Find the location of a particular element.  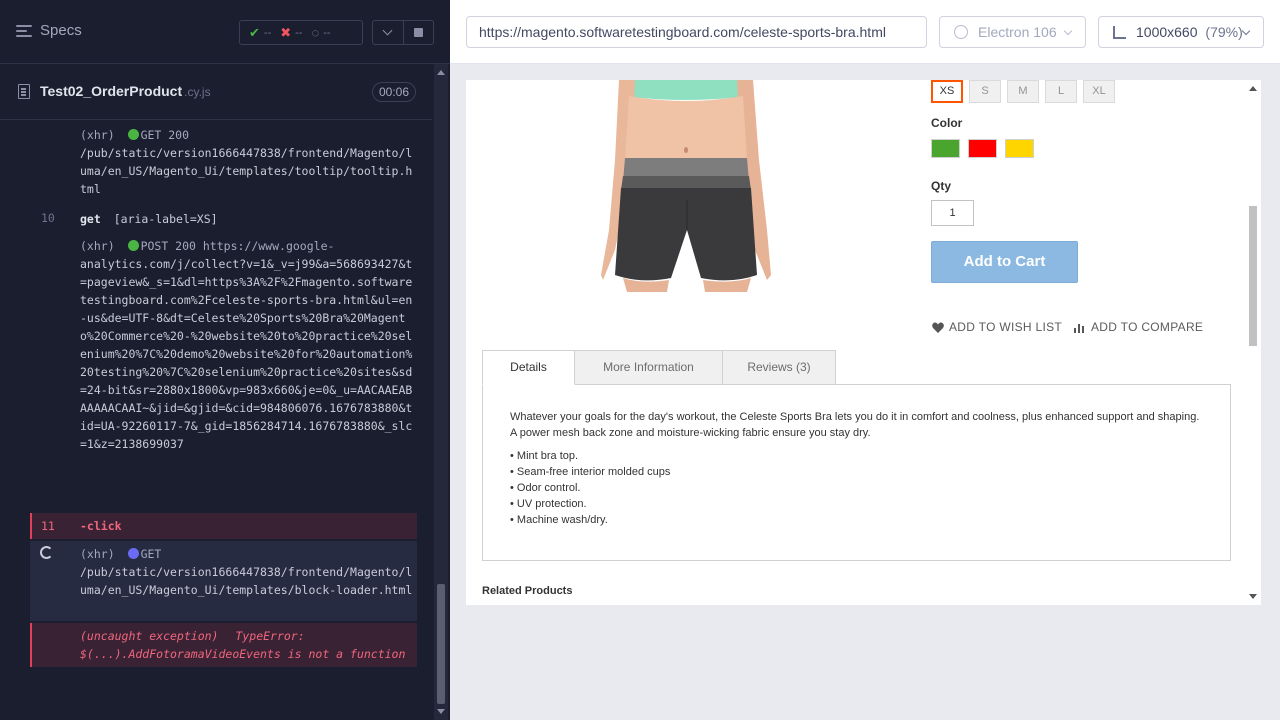

wishlist-label: ADD TO WISH LIST is located at coordinates (1006, 327).